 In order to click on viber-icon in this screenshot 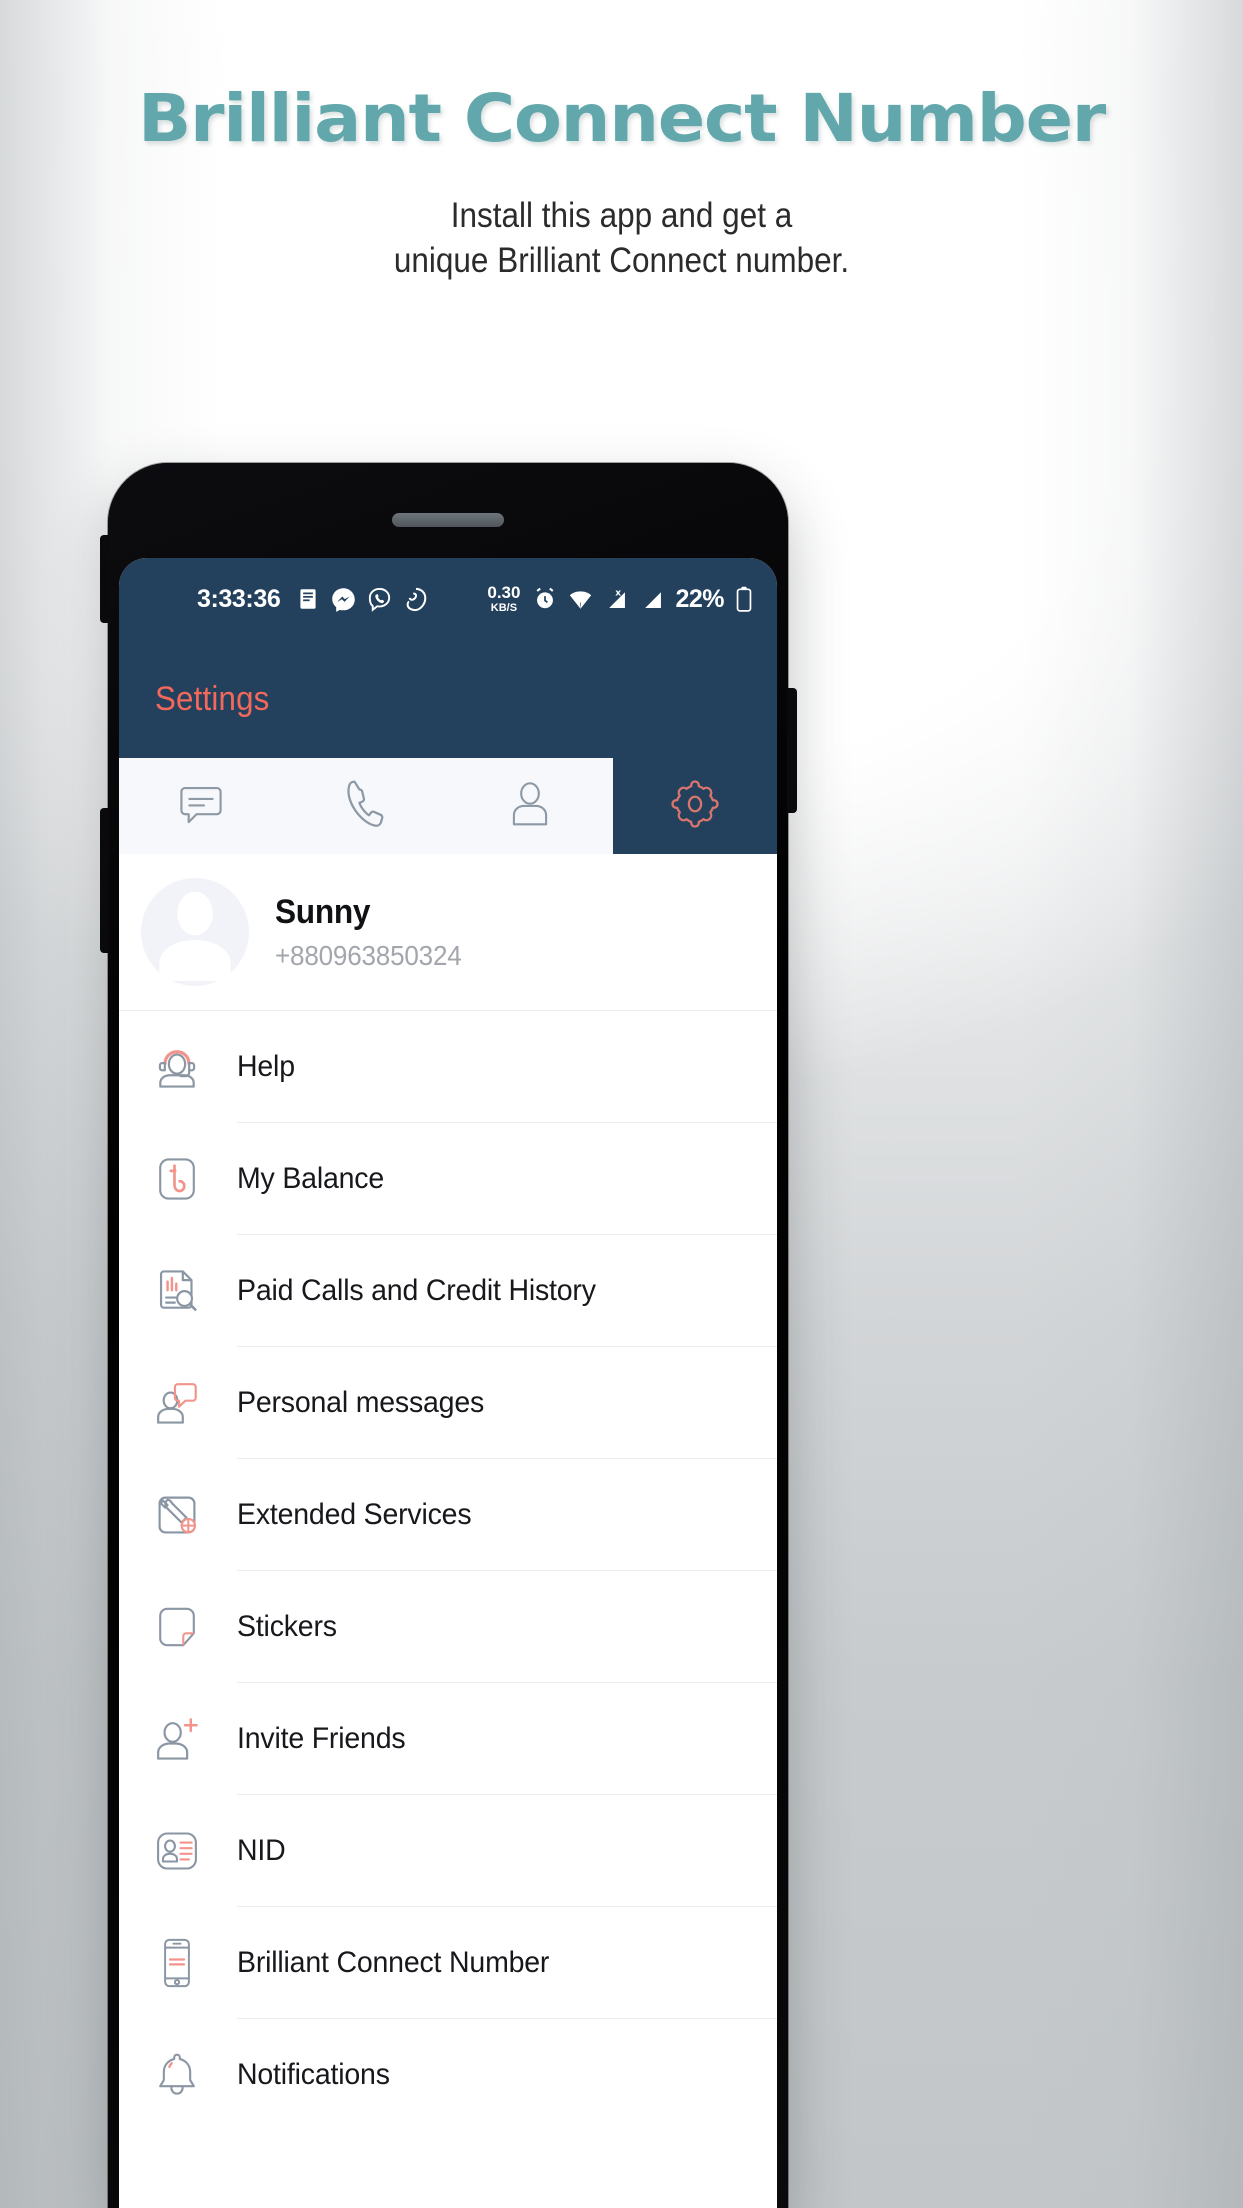, I will do `click(379, 599)`.